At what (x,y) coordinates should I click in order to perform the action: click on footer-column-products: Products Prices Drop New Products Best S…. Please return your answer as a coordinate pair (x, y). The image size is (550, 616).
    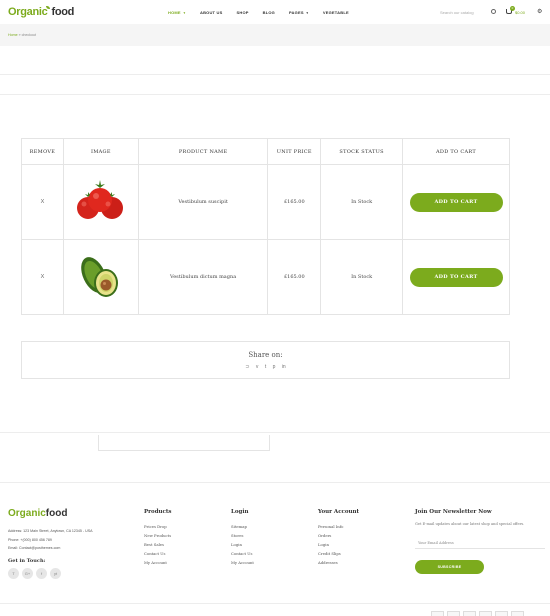
    Looking at the image, I should click on (158, 538).